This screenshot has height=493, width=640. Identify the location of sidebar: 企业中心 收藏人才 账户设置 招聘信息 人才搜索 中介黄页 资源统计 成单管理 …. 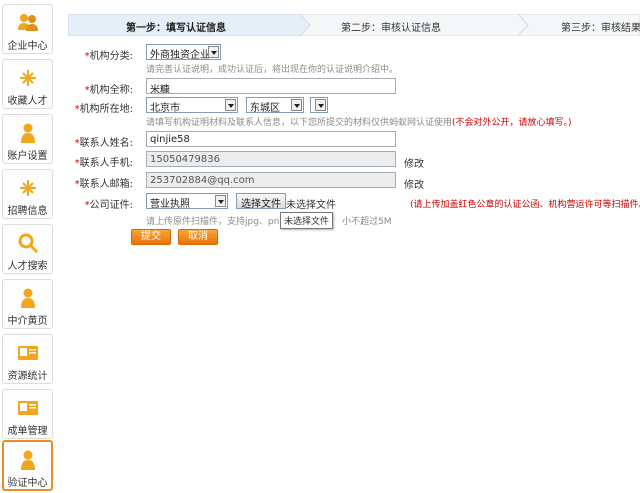
(28, 246).